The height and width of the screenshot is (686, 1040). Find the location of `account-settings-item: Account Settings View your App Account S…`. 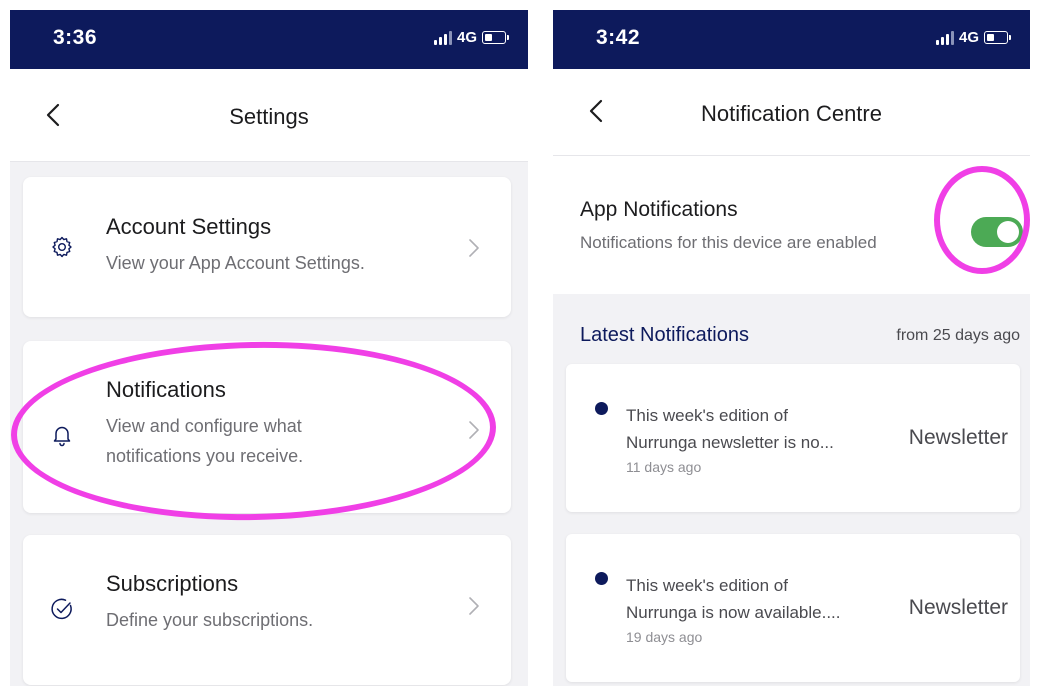

account-settings-item: Account Settings View your App Account S… is located at coordinates (267, 247).